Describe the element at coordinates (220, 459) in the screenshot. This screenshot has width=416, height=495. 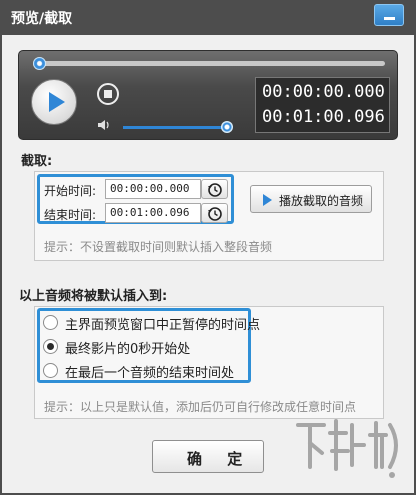
I see `ok-button-label: 确 定` at that location.